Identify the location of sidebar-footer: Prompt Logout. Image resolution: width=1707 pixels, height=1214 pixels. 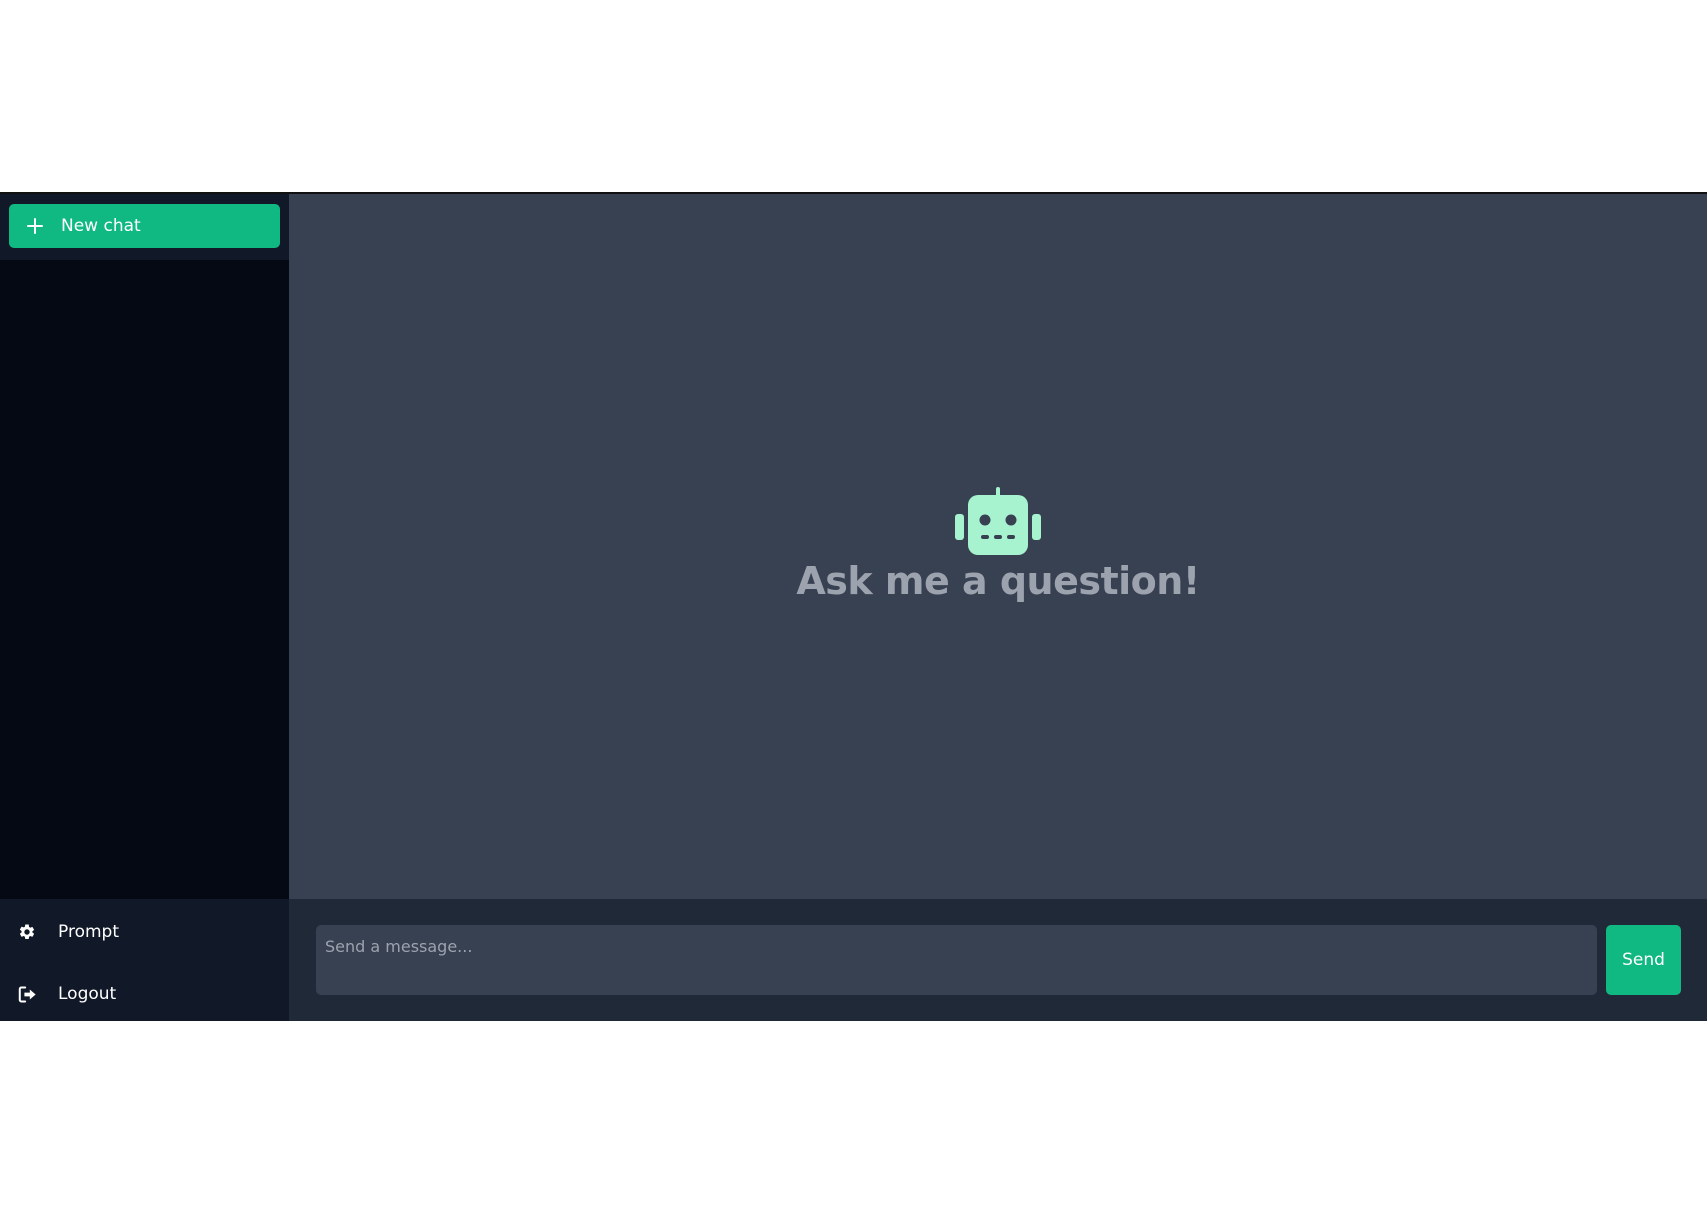
(144, 960).